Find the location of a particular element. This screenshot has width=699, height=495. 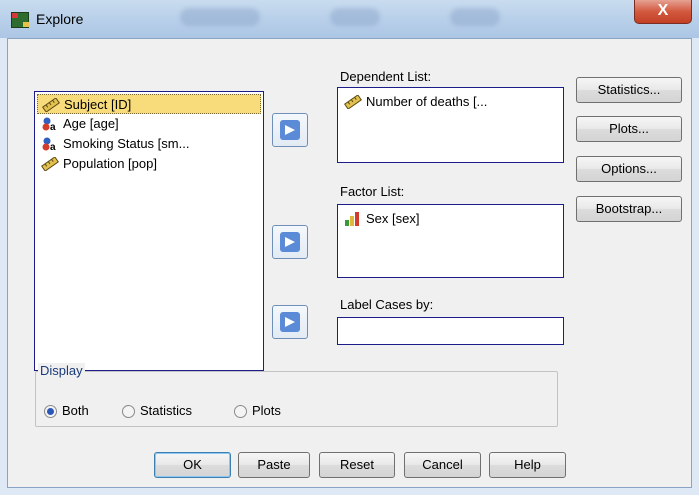

bar-chart-icon is located at coordinates (352, 219).